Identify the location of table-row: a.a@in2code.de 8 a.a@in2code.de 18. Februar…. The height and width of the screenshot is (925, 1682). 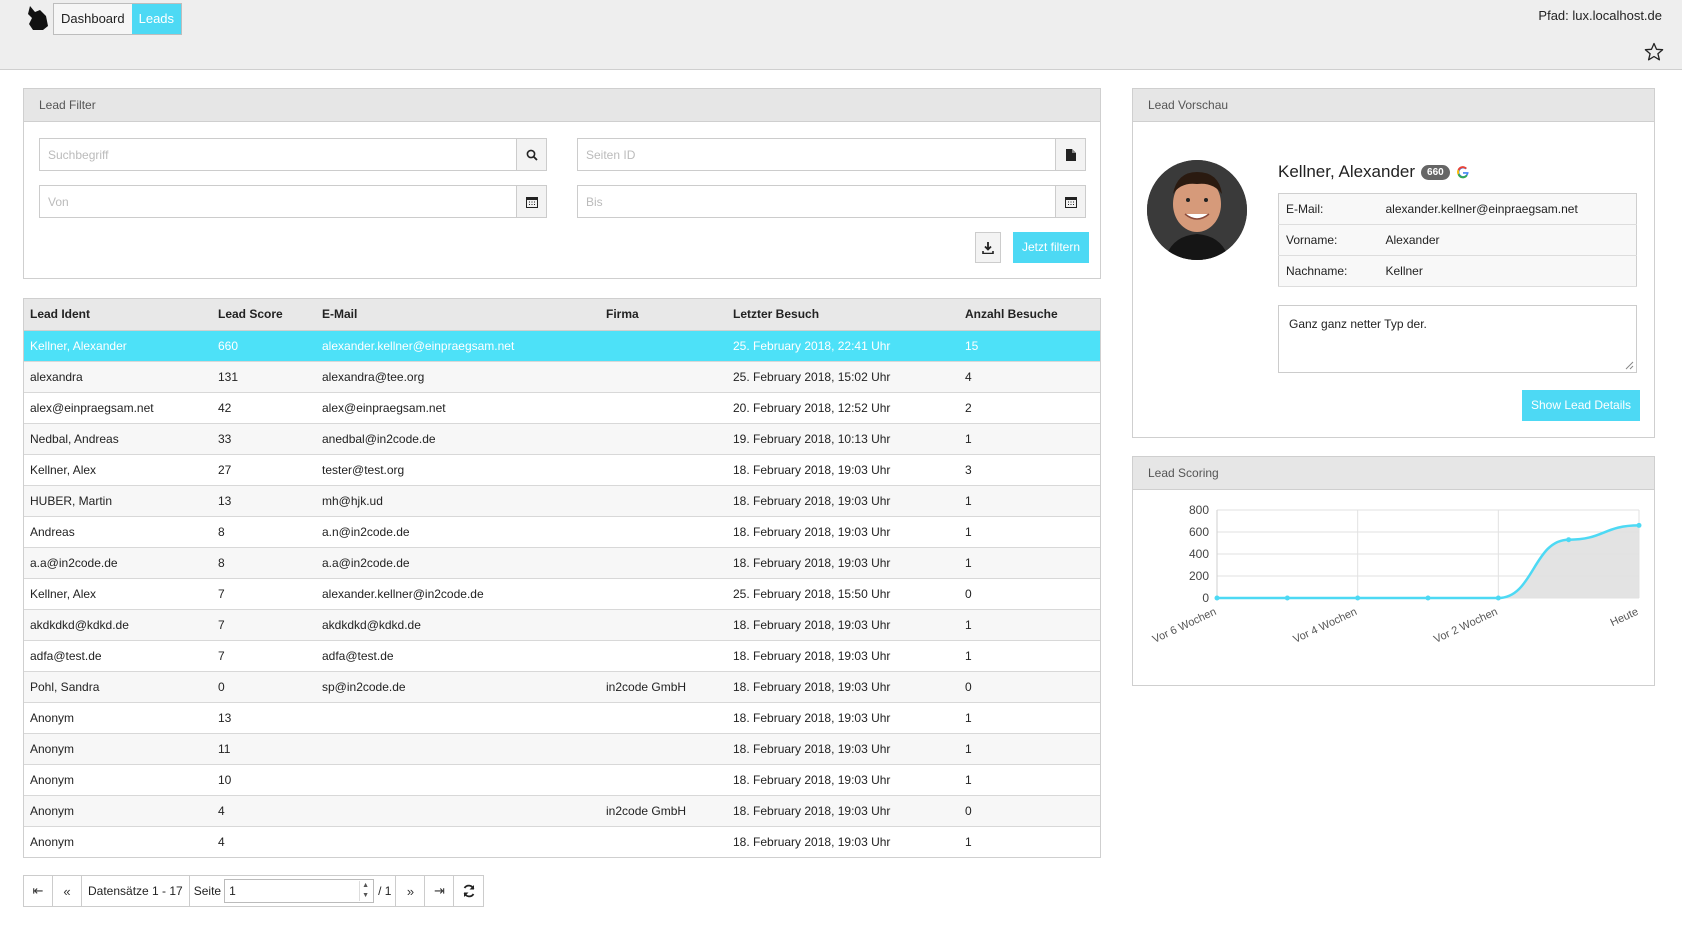
(562, 563).